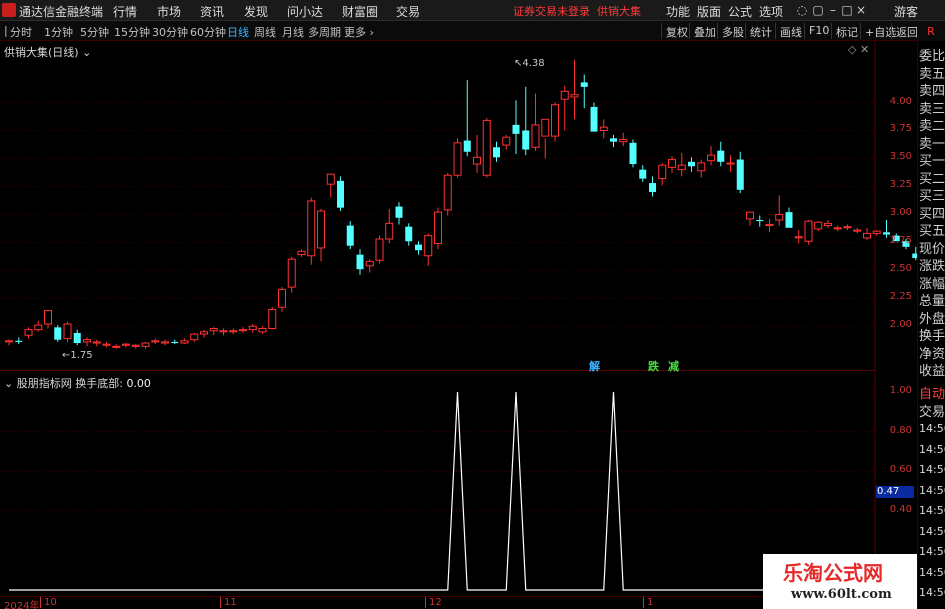 The width and height of the screenshot is (945, 609). What do you see at coordinates (212, 11) in the screenshot?
I see `menu-news: 资讯` at bounding box center [212, 11].